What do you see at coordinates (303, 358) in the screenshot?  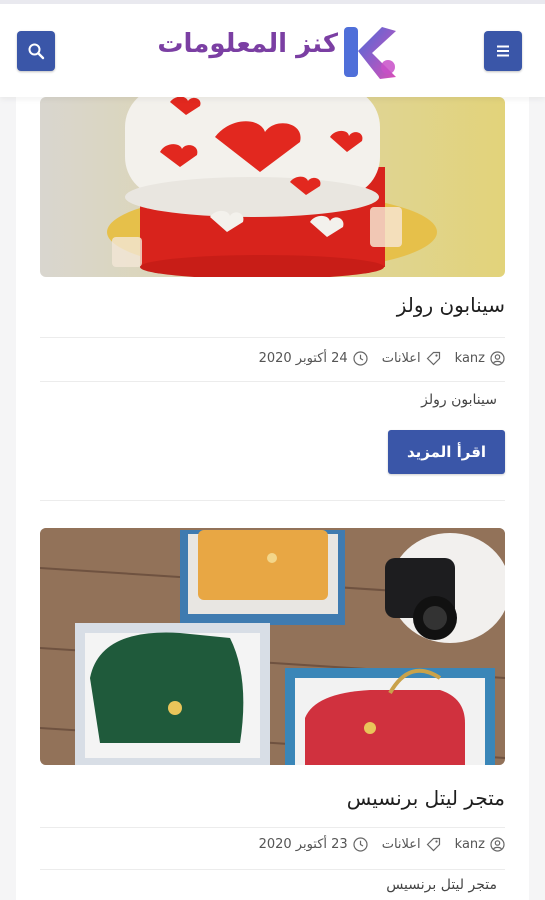 I see `date-text: 24 أكتوبر 2020` at bounding box center [303, 358].